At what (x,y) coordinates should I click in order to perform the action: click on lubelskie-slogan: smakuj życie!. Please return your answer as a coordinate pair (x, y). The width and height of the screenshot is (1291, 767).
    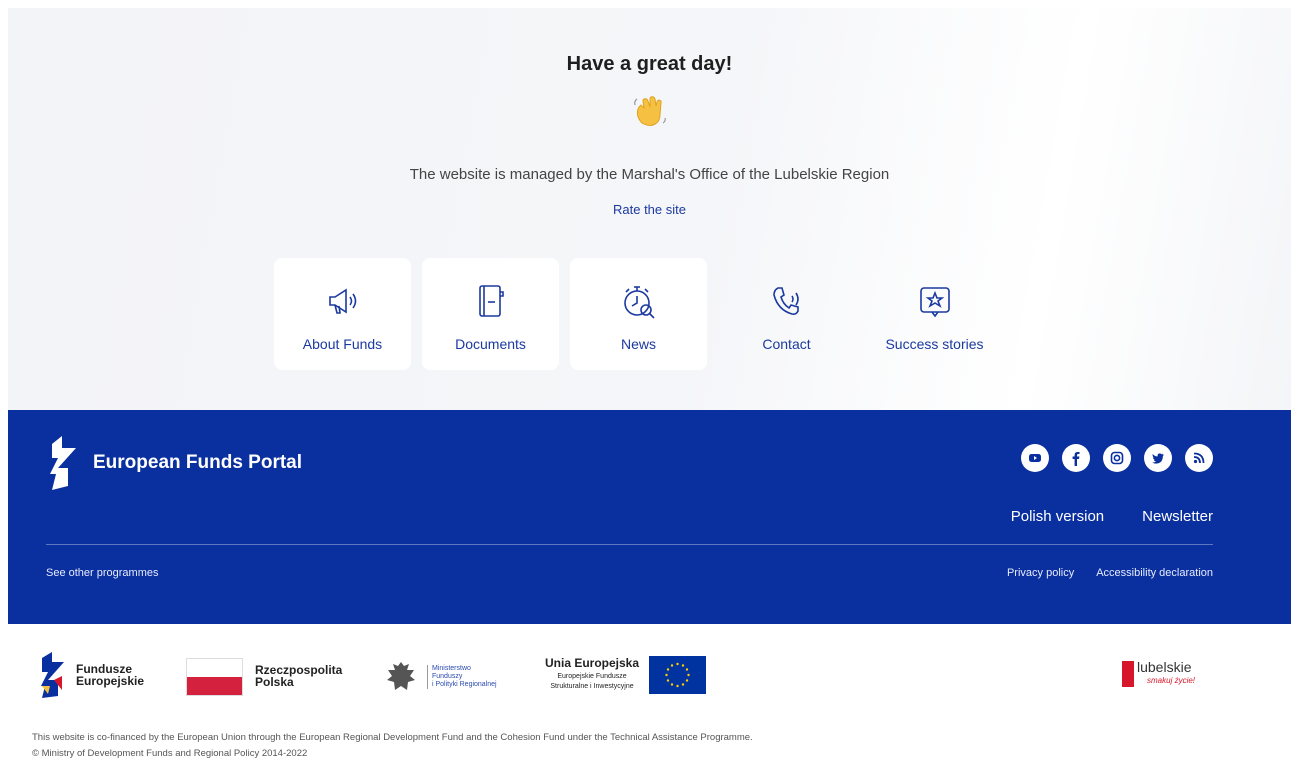
    Looking at the image, I should click on (1171, 680).